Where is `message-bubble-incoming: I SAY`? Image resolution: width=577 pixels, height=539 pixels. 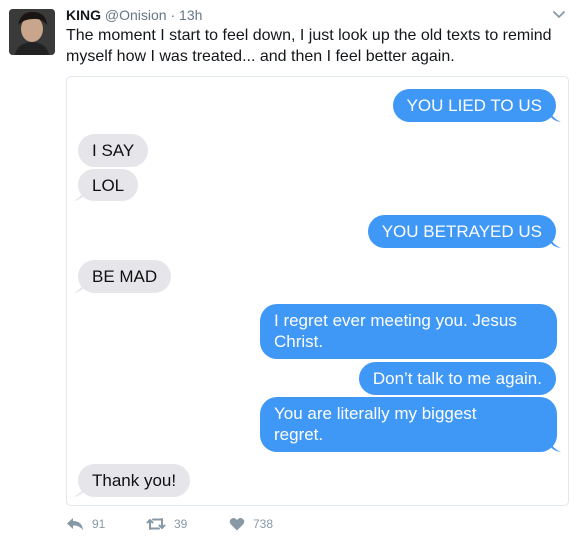 message-bubble-incoming: I SAY is located at coordinates (113, 150).